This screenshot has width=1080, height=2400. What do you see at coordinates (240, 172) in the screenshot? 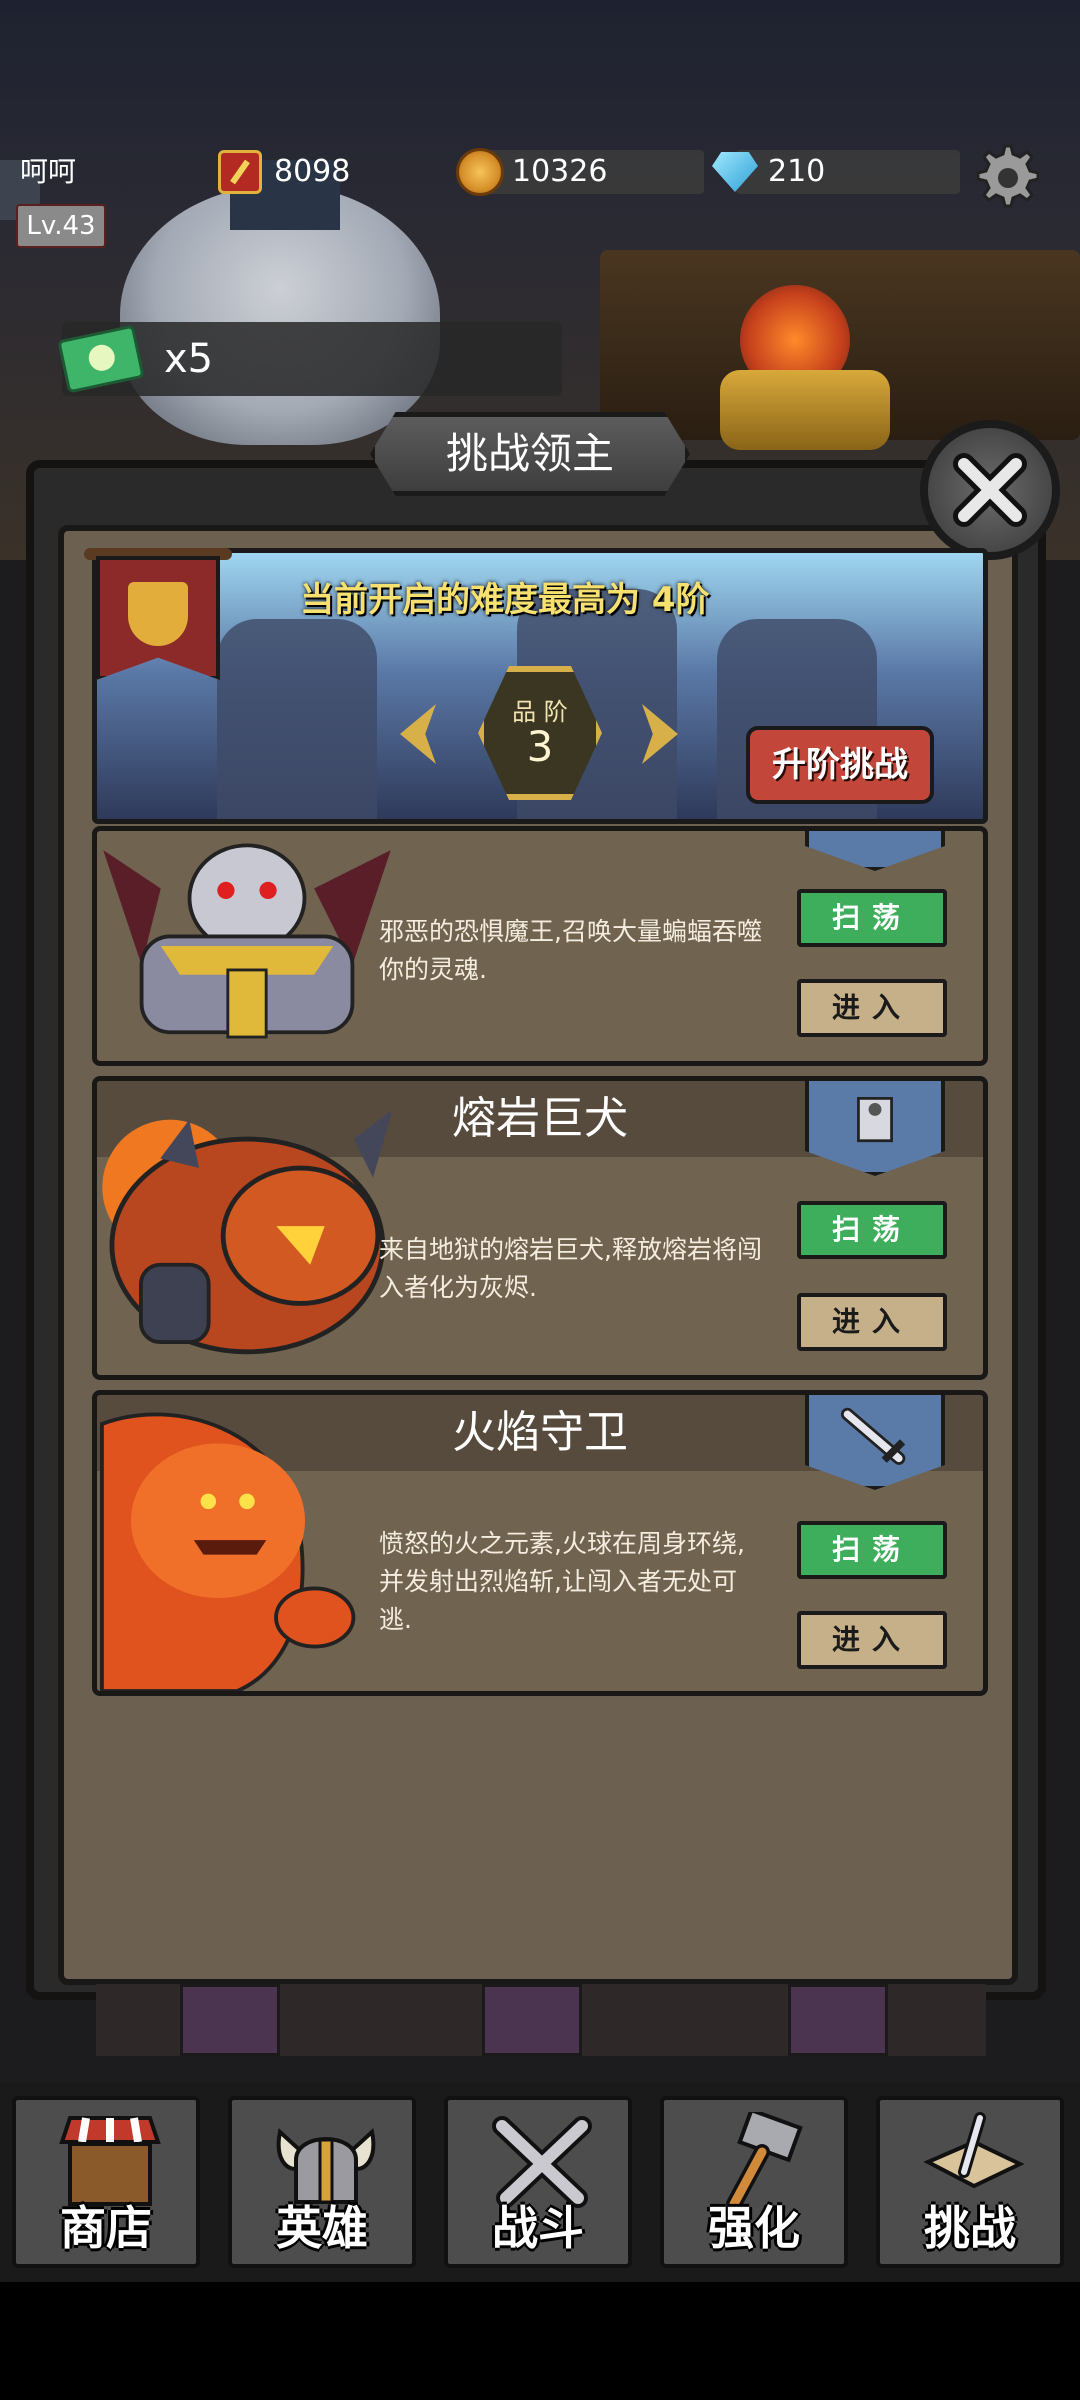
I see `combat-power-icon` at bounding box center [240, 172].